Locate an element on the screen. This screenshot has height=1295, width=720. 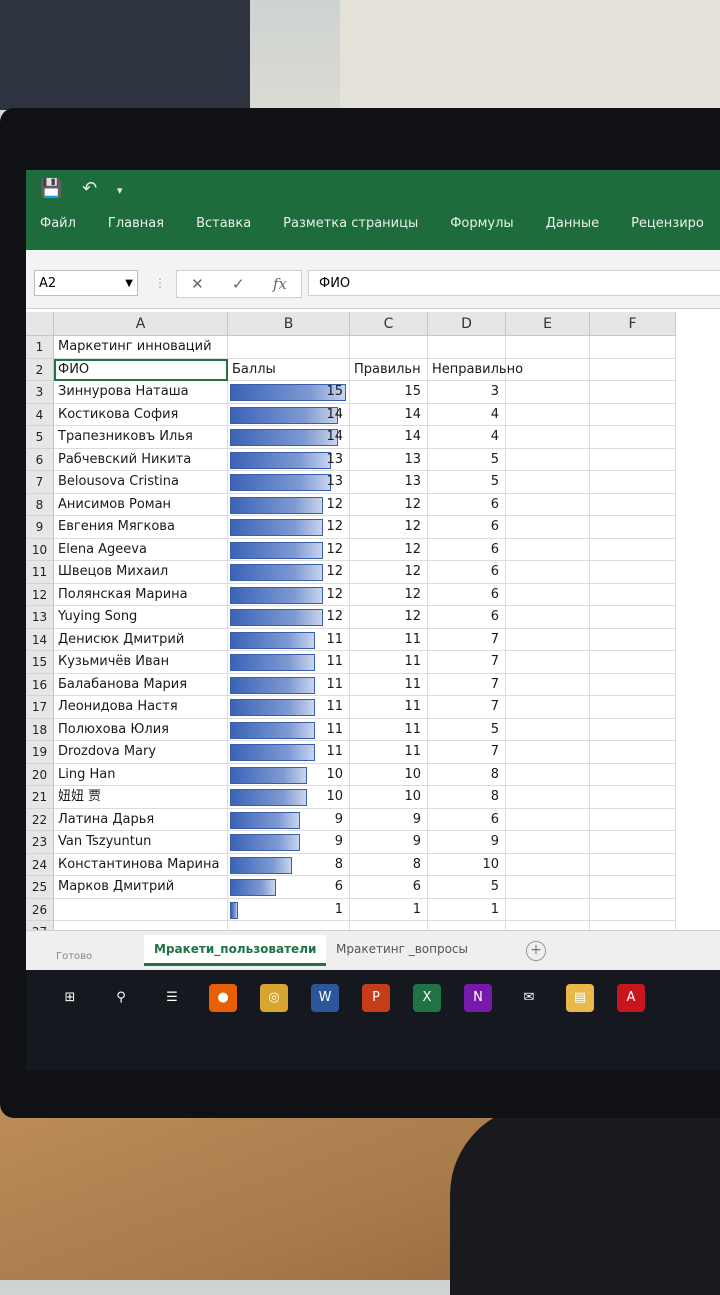
customize-chevron-icon: ▾ is located at coordinates (120, 190).